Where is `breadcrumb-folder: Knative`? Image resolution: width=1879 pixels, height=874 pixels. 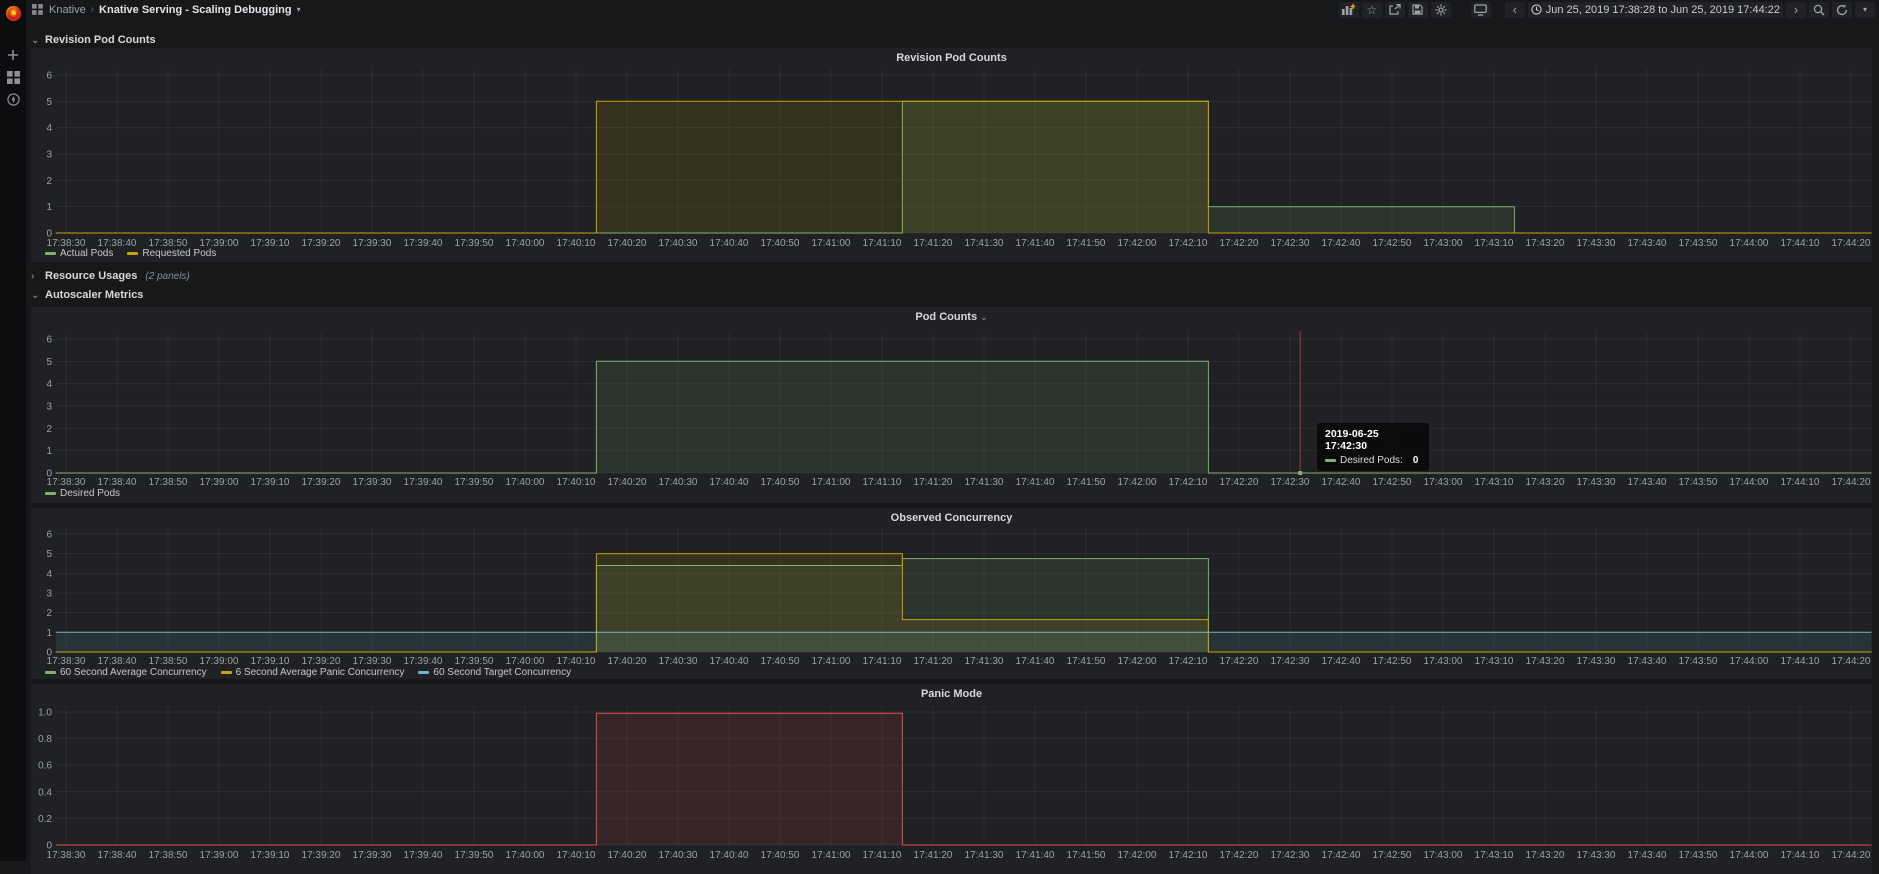 breadcrumb-folder: Knative is located at coordinates (67, 10).